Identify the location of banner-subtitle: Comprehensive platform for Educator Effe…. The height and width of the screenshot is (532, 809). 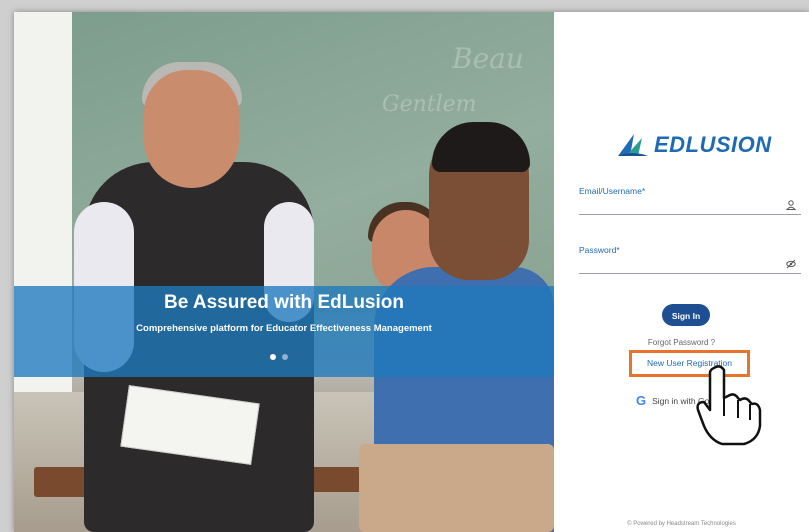
(284, 328).